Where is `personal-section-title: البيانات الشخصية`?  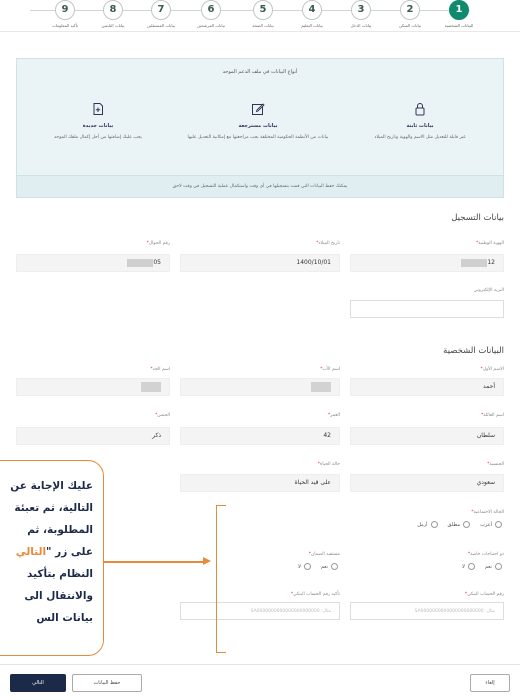 personal-section-title: البيانات الشخصية is located at coordinates (473, 351).